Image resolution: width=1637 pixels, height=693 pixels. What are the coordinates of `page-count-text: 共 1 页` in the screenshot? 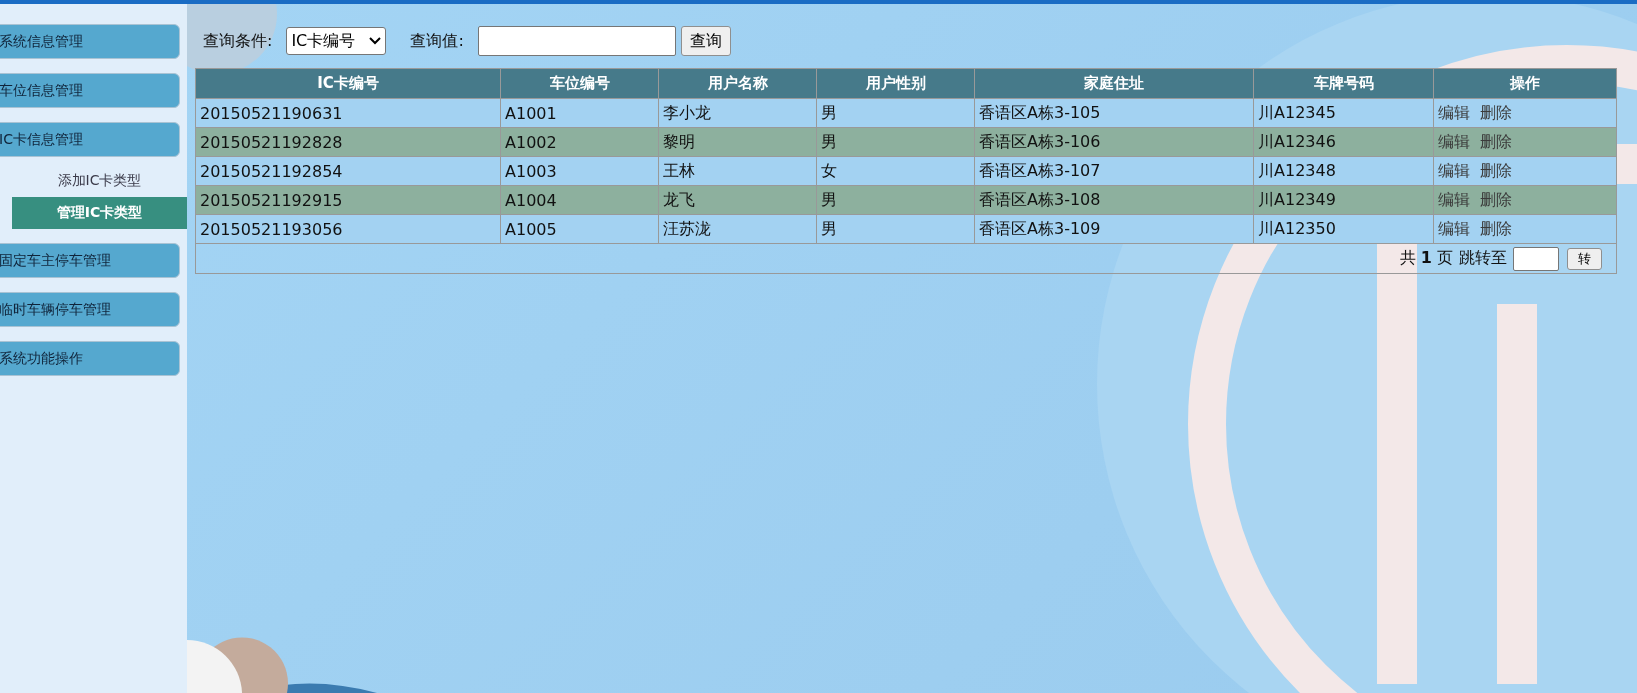 It's located at (1426, 258).